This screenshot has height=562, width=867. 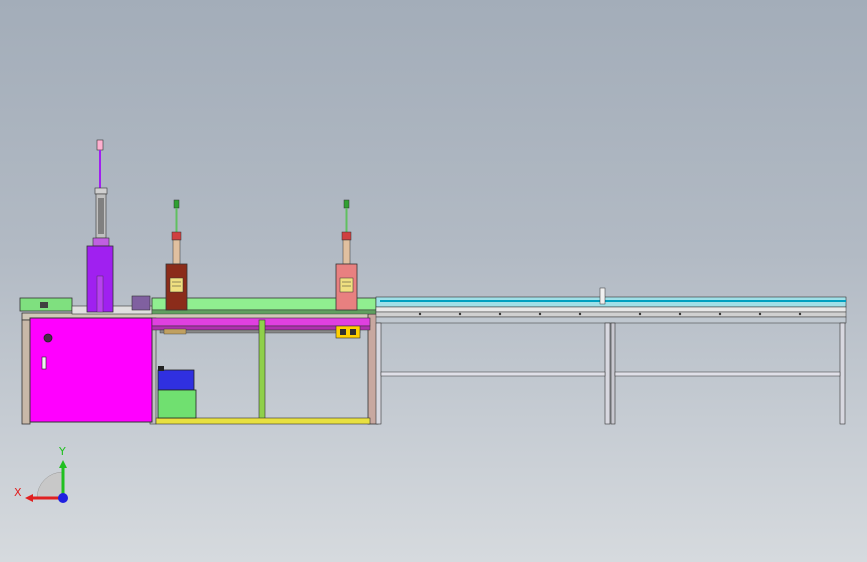 I want to click on y-axis-label: Y, so click(x=62, y=451).